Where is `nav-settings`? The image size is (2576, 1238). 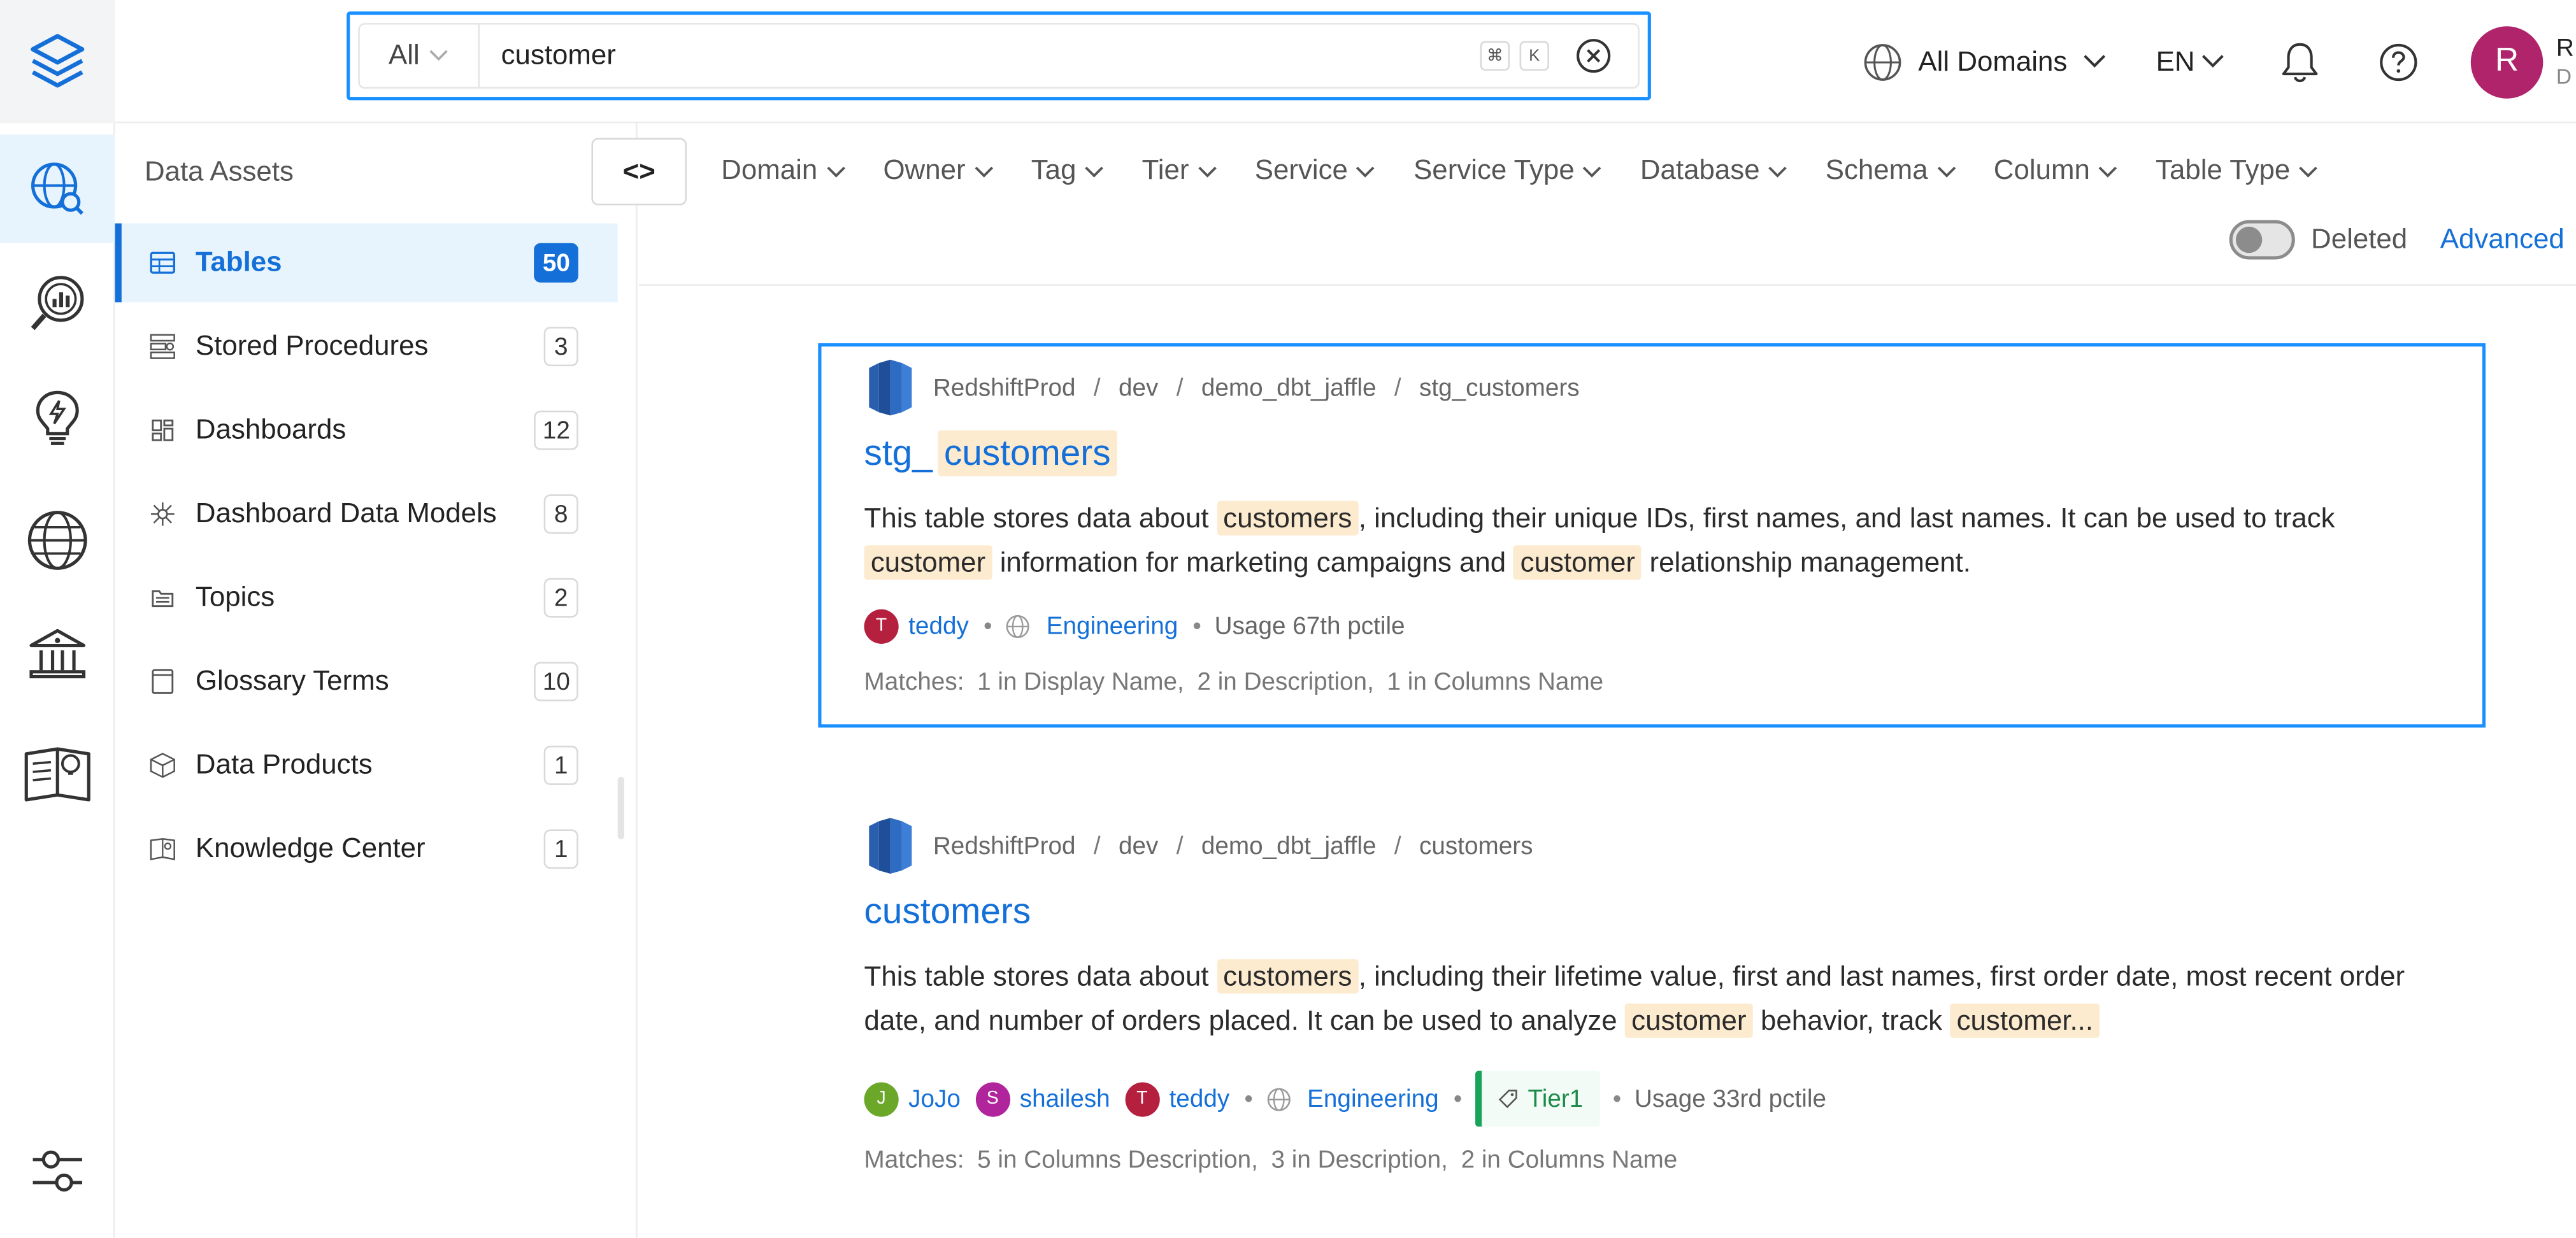
nav-settings is located at coordinates (57, 1171).